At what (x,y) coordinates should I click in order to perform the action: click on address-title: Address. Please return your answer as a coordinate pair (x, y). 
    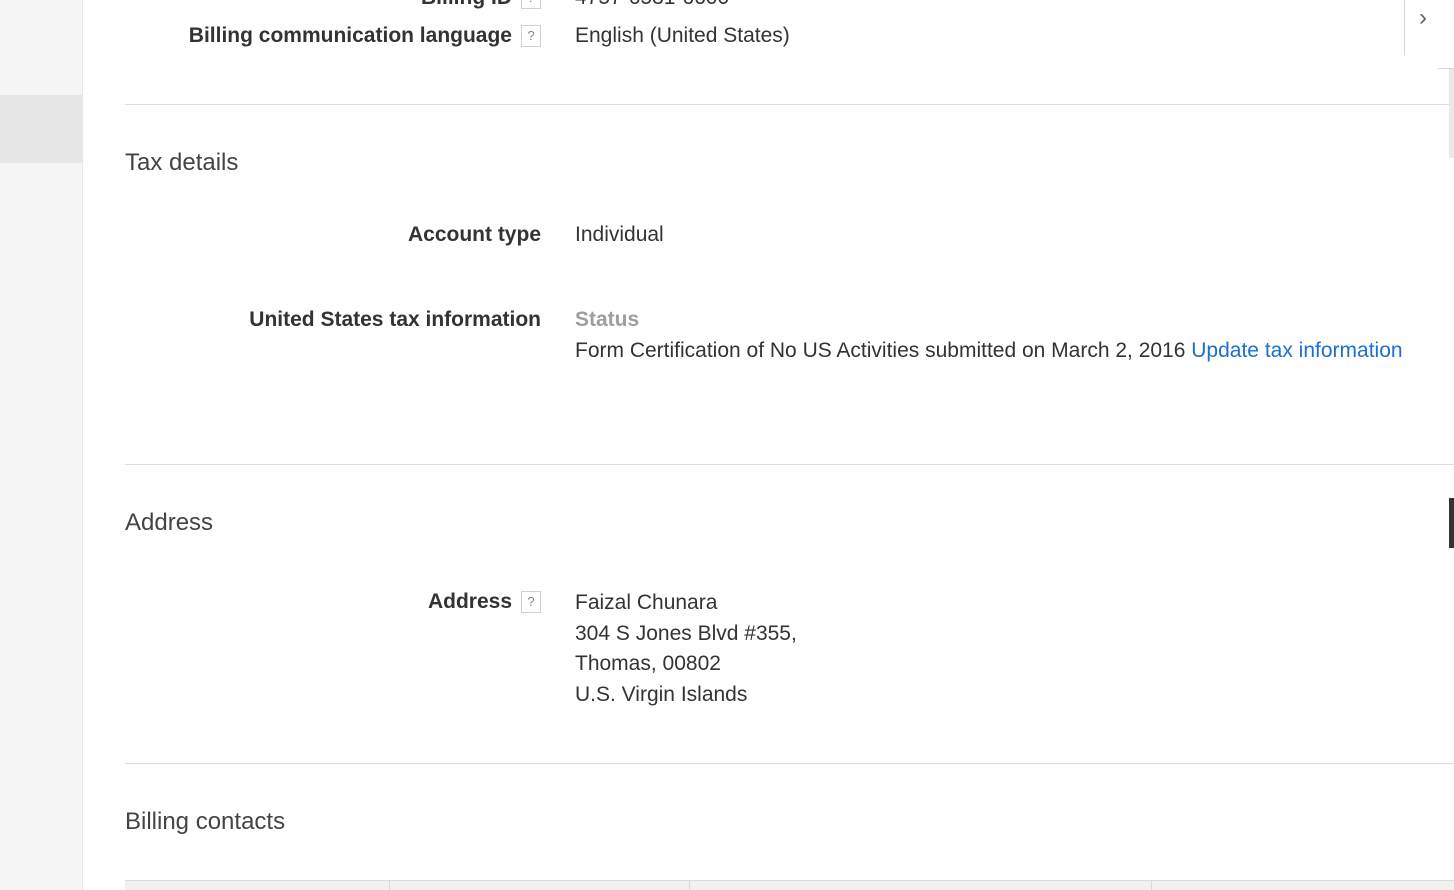
    Looking at the image, I should click on (169, 522).